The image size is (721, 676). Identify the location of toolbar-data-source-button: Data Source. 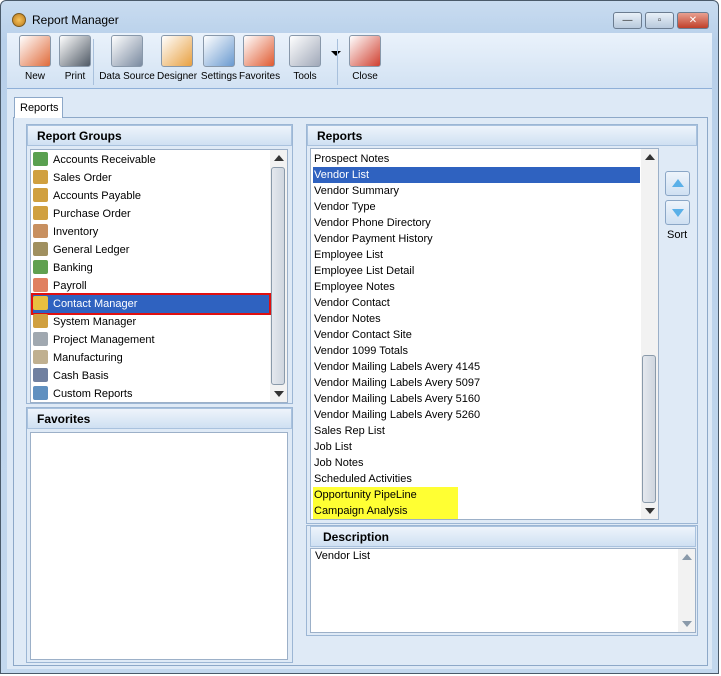
(127, 58).